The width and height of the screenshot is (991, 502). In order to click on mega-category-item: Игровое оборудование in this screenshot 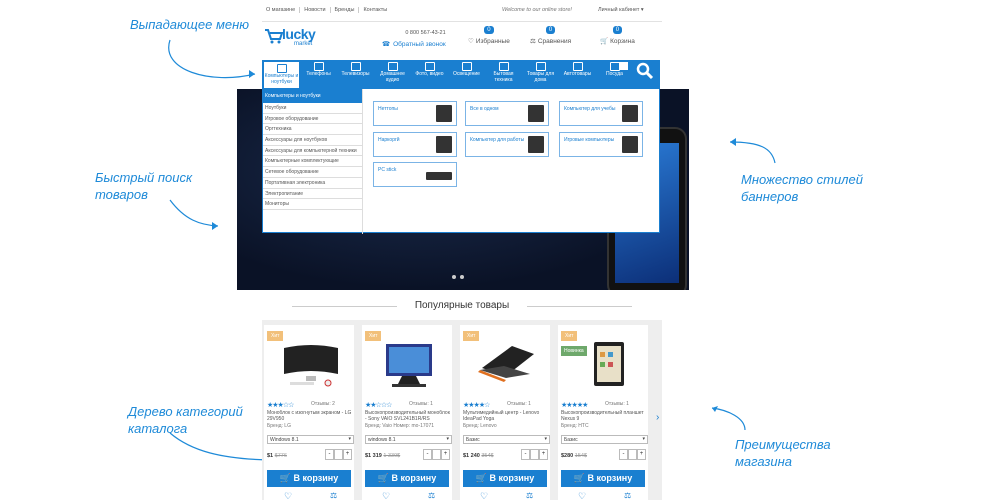, I will do `click(312, 119)`.